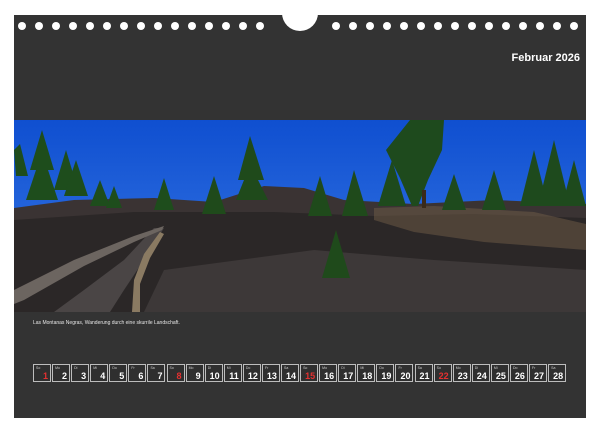 The height and width of the screenshot is (432, 600). Describe the element at coordinates (42, 373) in the screenshot. I see `day-cell: So 1` at that location.